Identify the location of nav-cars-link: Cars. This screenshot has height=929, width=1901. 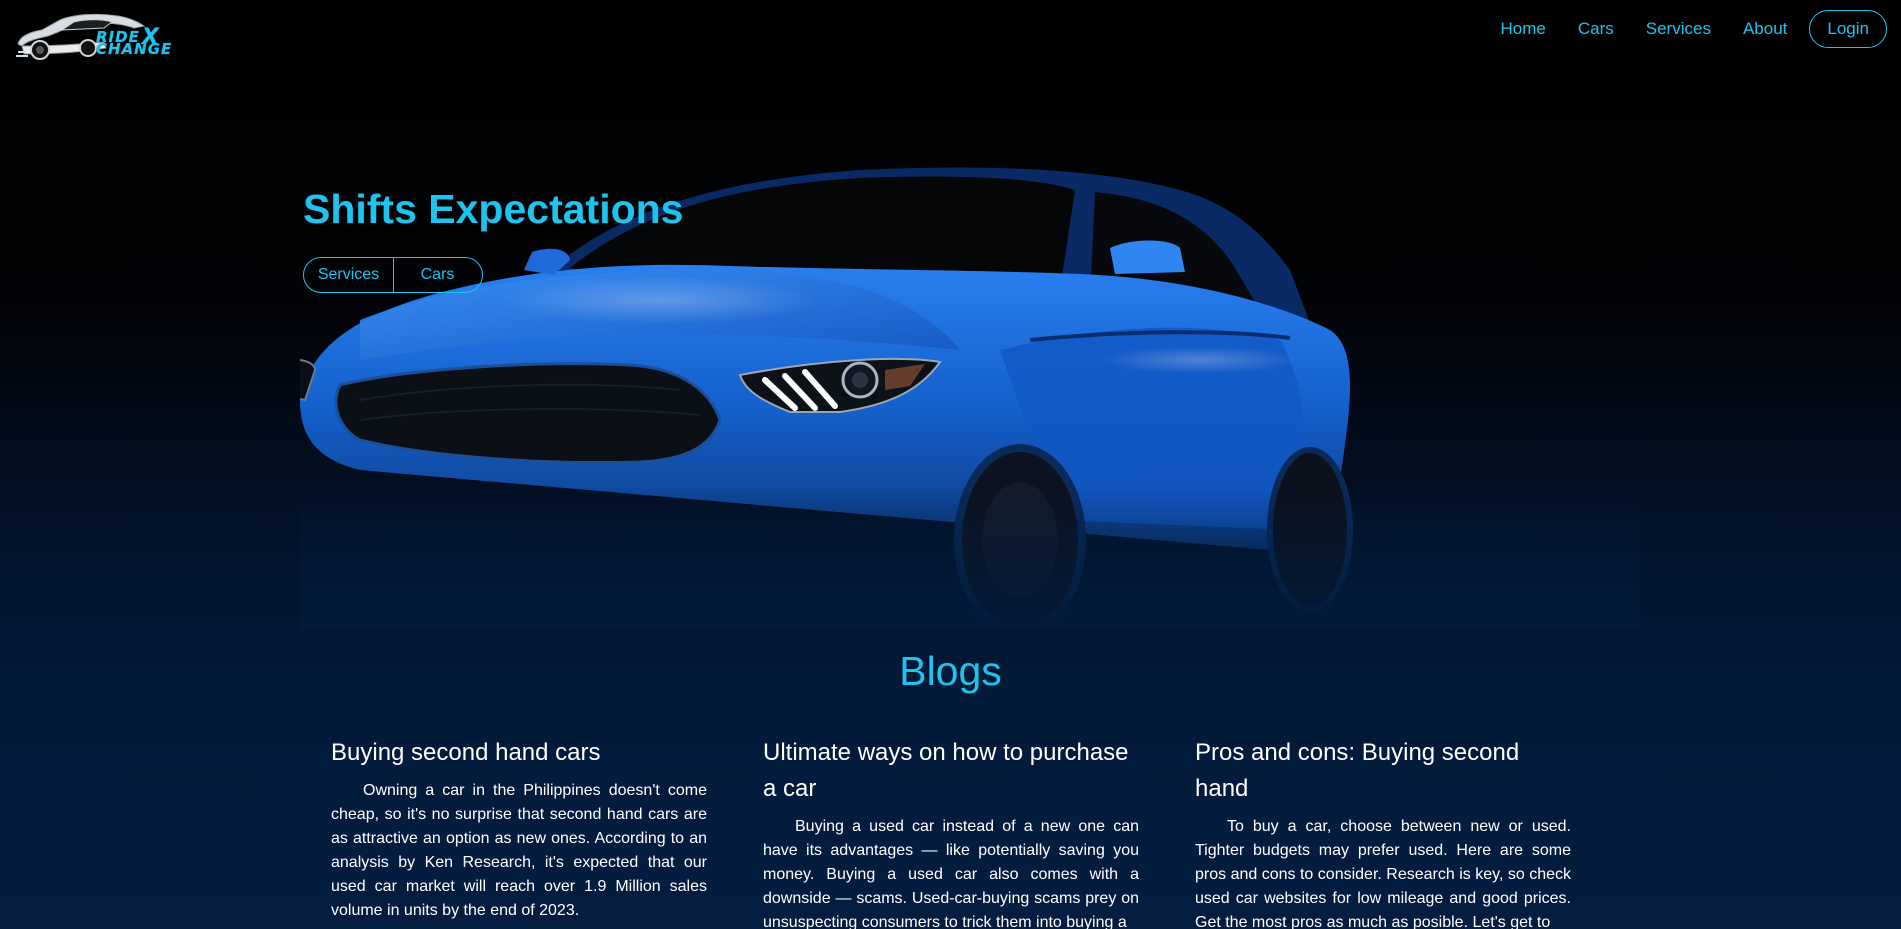
(1596, 29).